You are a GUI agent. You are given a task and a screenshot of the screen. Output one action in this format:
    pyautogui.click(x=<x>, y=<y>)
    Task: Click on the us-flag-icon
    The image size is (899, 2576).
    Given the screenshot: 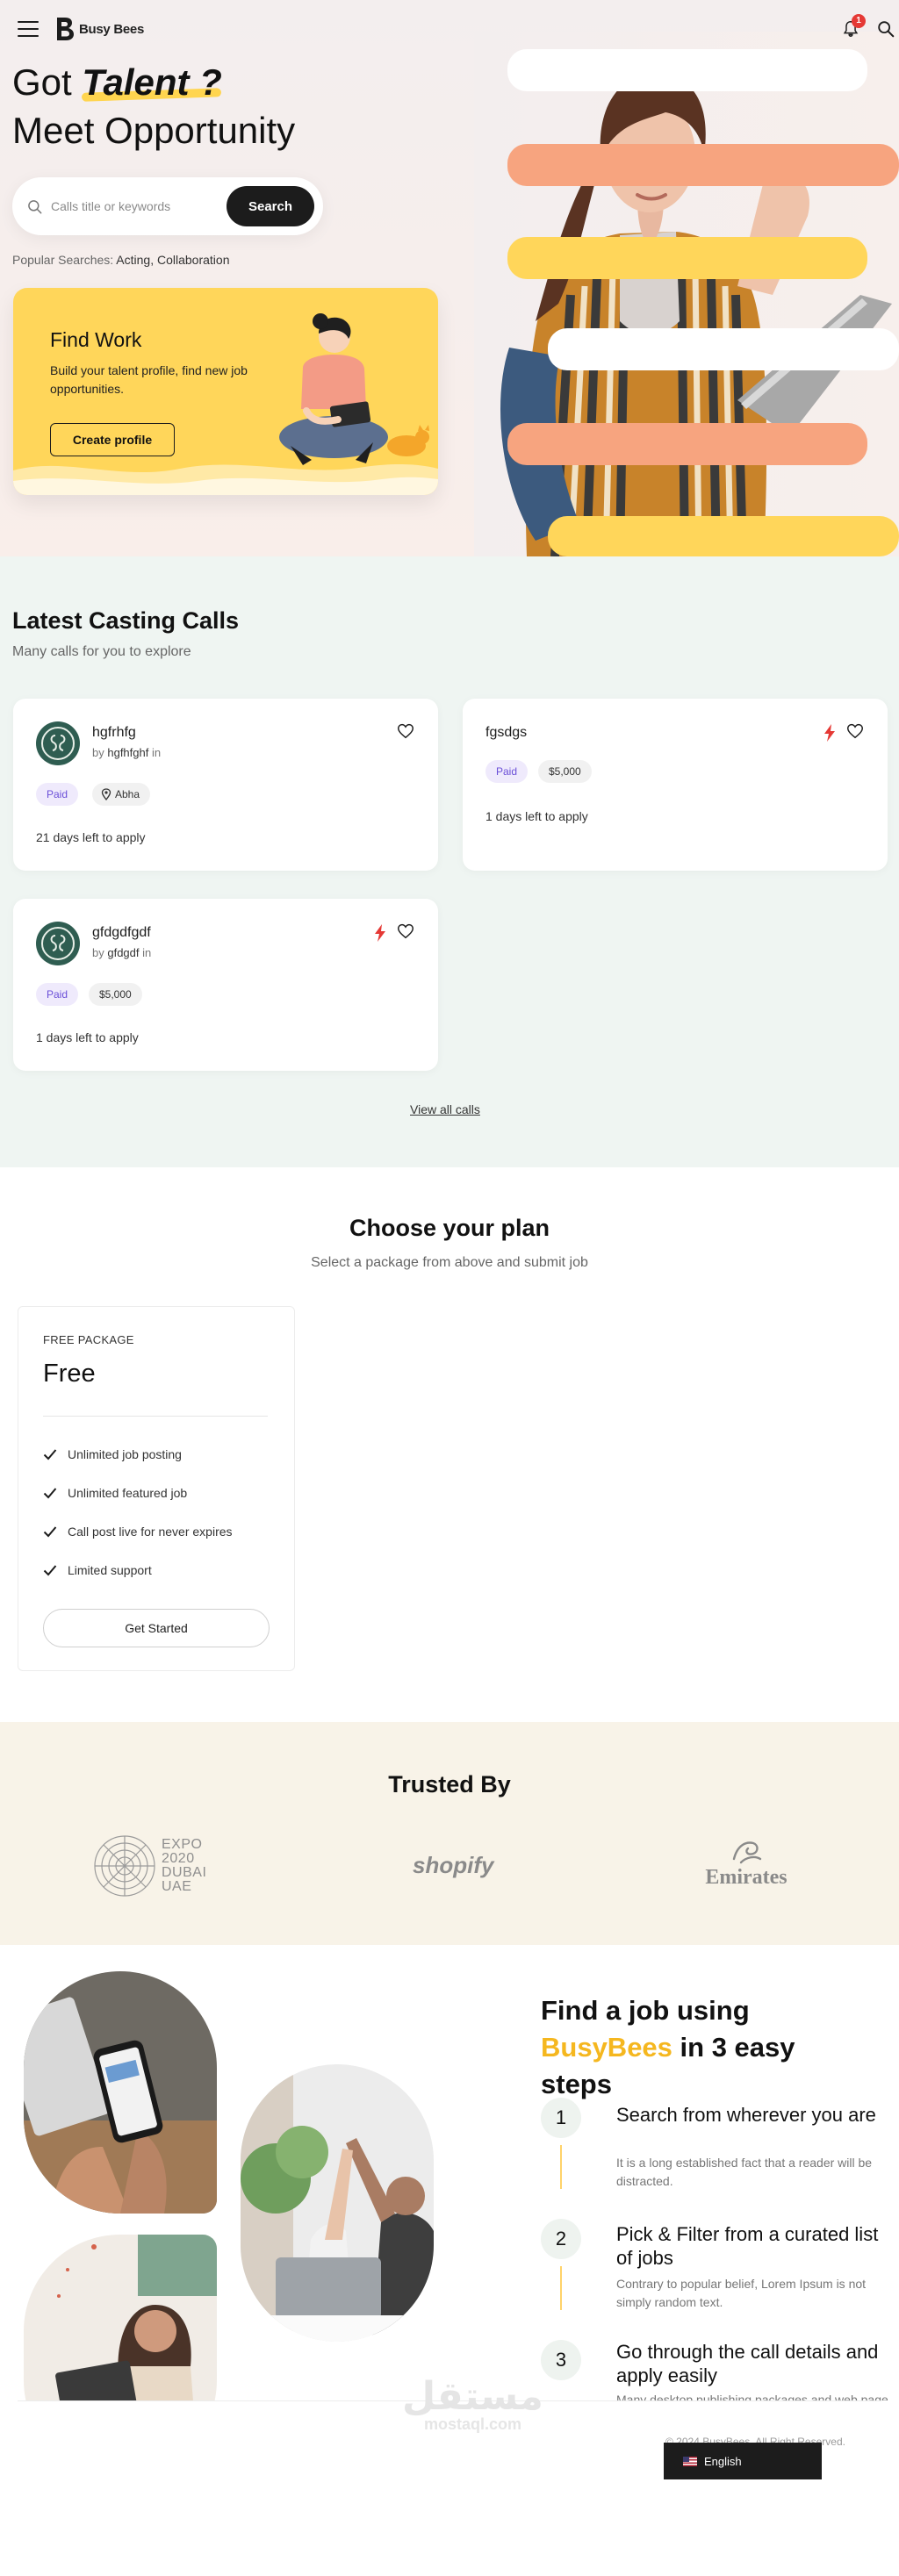 What is the action you would take?
    pyautogui.click(x=690, y=2461)
    